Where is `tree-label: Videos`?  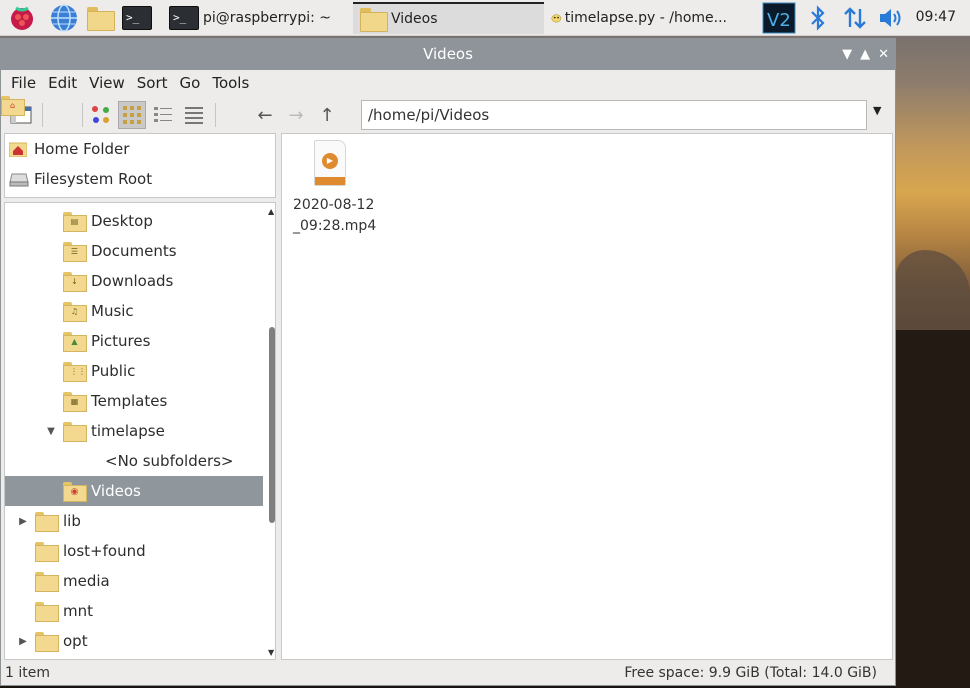 tree-label: Videos is located at coordinates (116, 491).